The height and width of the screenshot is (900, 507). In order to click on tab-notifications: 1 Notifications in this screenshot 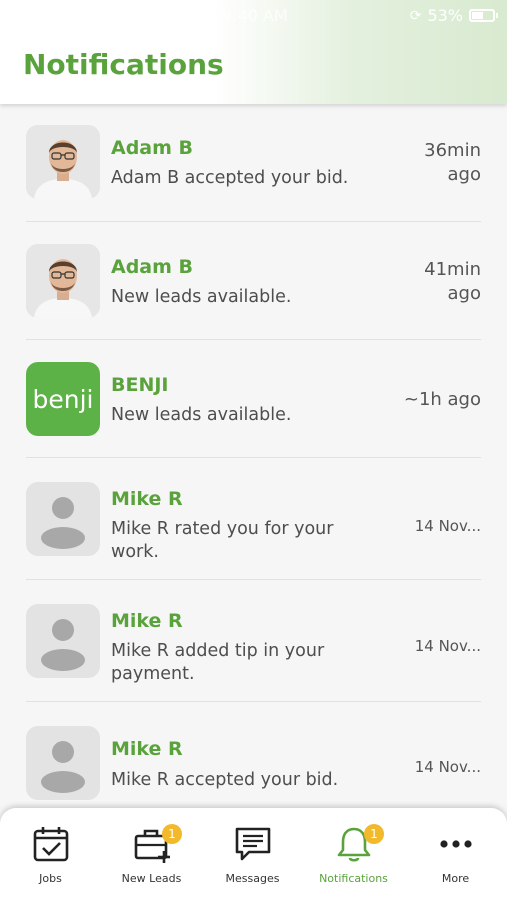, I will do `click(353, 854)`.